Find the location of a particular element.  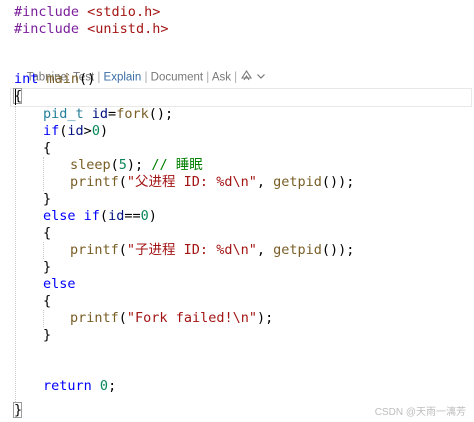

comment: // 睡眠 is located at coordinates (177, 165).